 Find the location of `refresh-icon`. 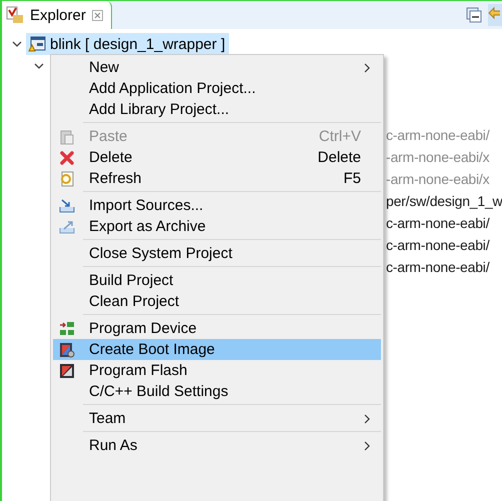

refresh-icon is located at coordinates (67, 178).